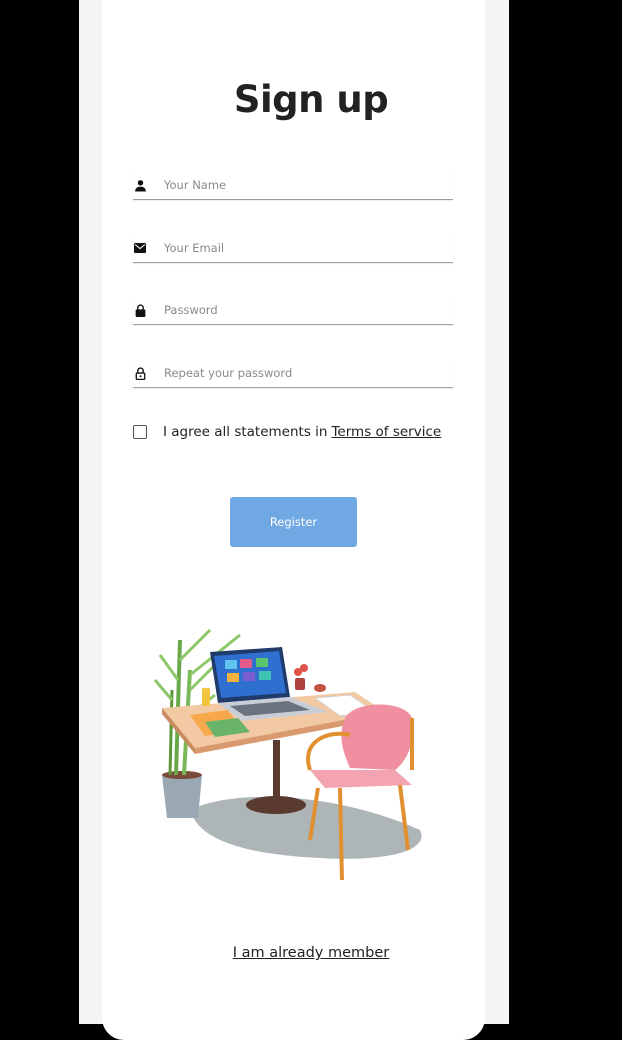  I want to click on already-member-link: I am already member, so click(311, 953).